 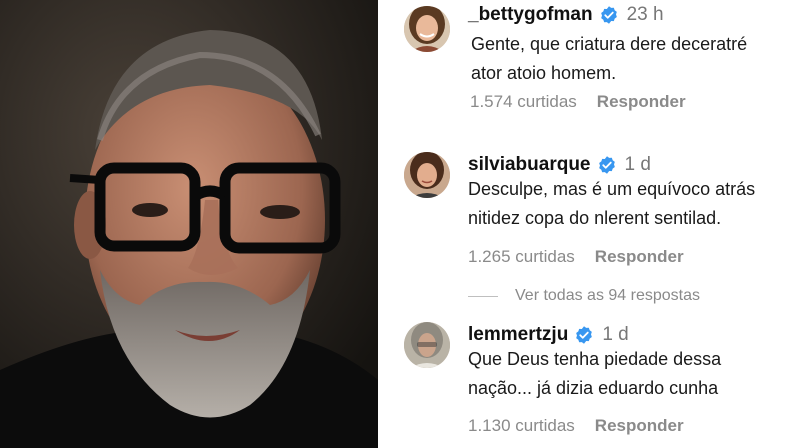 What do you see at coordinates (645, 14) in the screenshot?
I see `timestamp: 23 h` at bounding box center [645, 14].